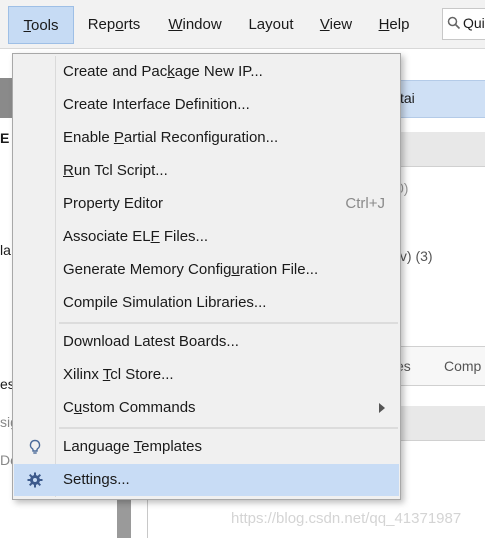  Describe the element at coordinates (35, 480) in the screenshot. I see `gear-icon` at that location.